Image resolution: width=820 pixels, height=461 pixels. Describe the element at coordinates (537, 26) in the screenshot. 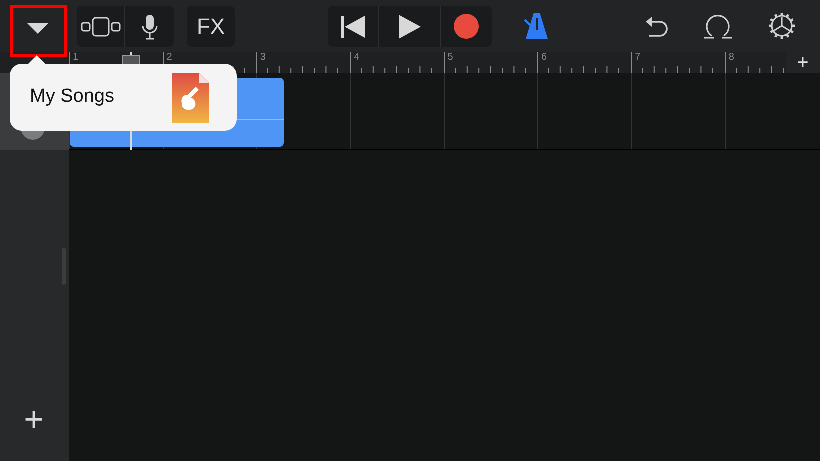

I see `metronome-icon` at that location.